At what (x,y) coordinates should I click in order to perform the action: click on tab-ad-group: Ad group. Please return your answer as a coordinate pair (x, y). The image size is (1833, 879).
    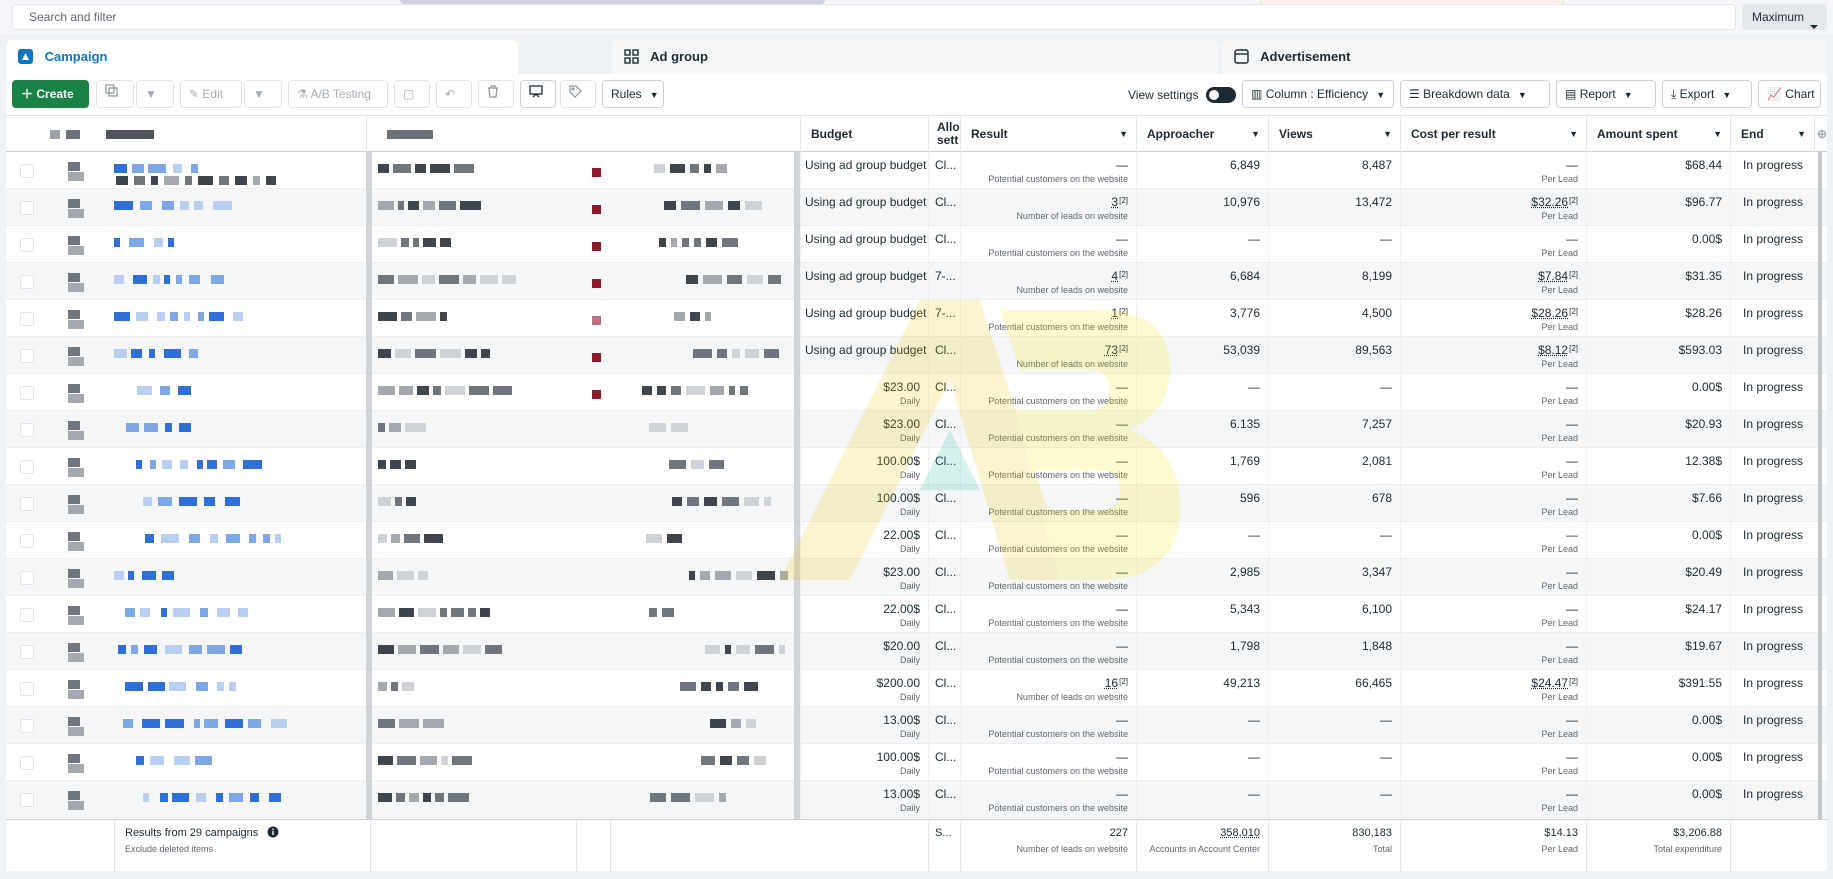
    Looking at the image, I should click on (915, 58).